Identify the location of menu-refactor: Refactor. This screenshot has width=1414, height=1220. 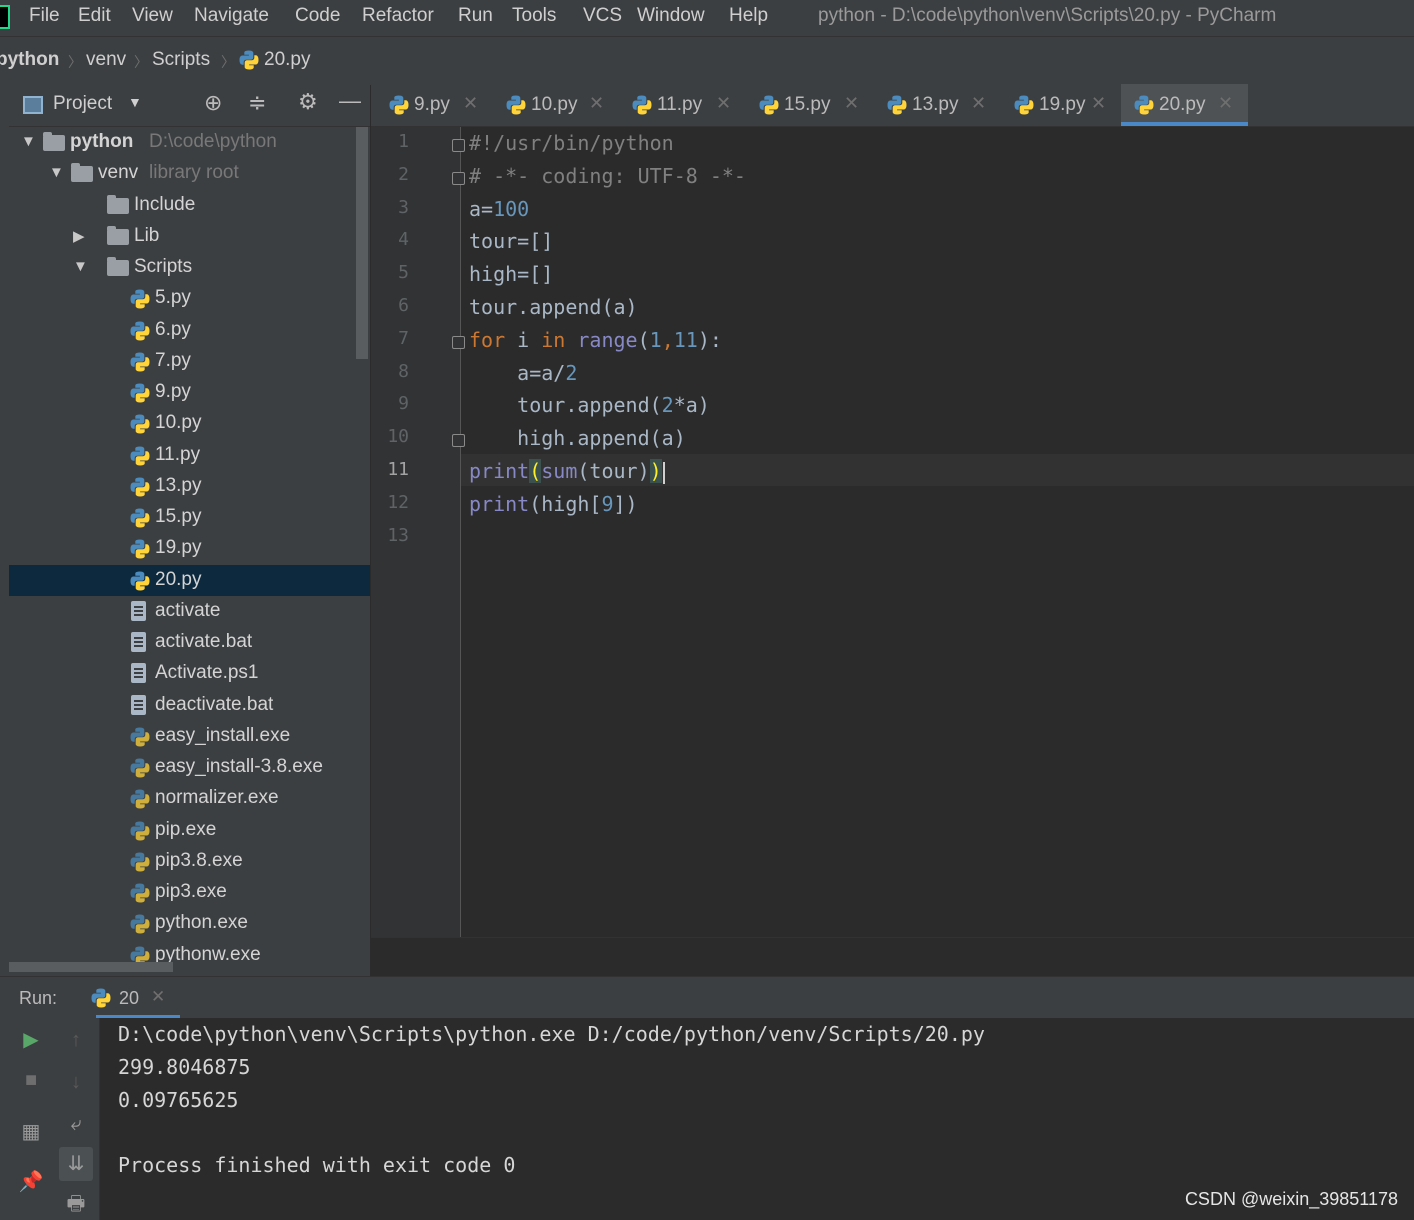
(398, 16).